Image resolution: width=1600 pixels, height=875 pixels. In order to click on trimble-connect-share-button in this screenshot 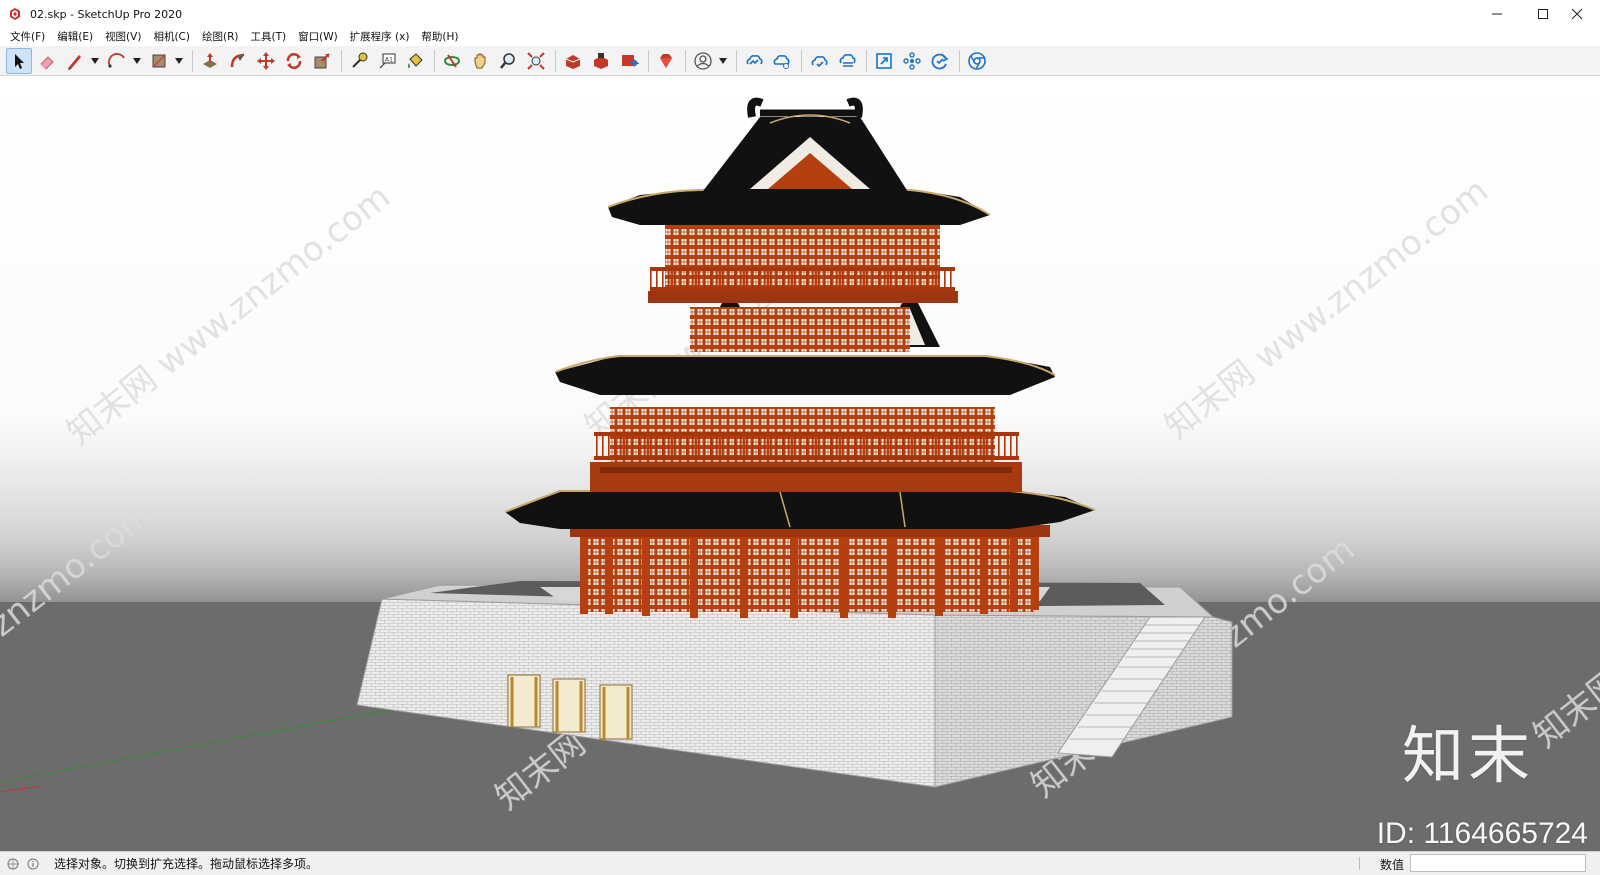, I will do `click(782, 61)`.